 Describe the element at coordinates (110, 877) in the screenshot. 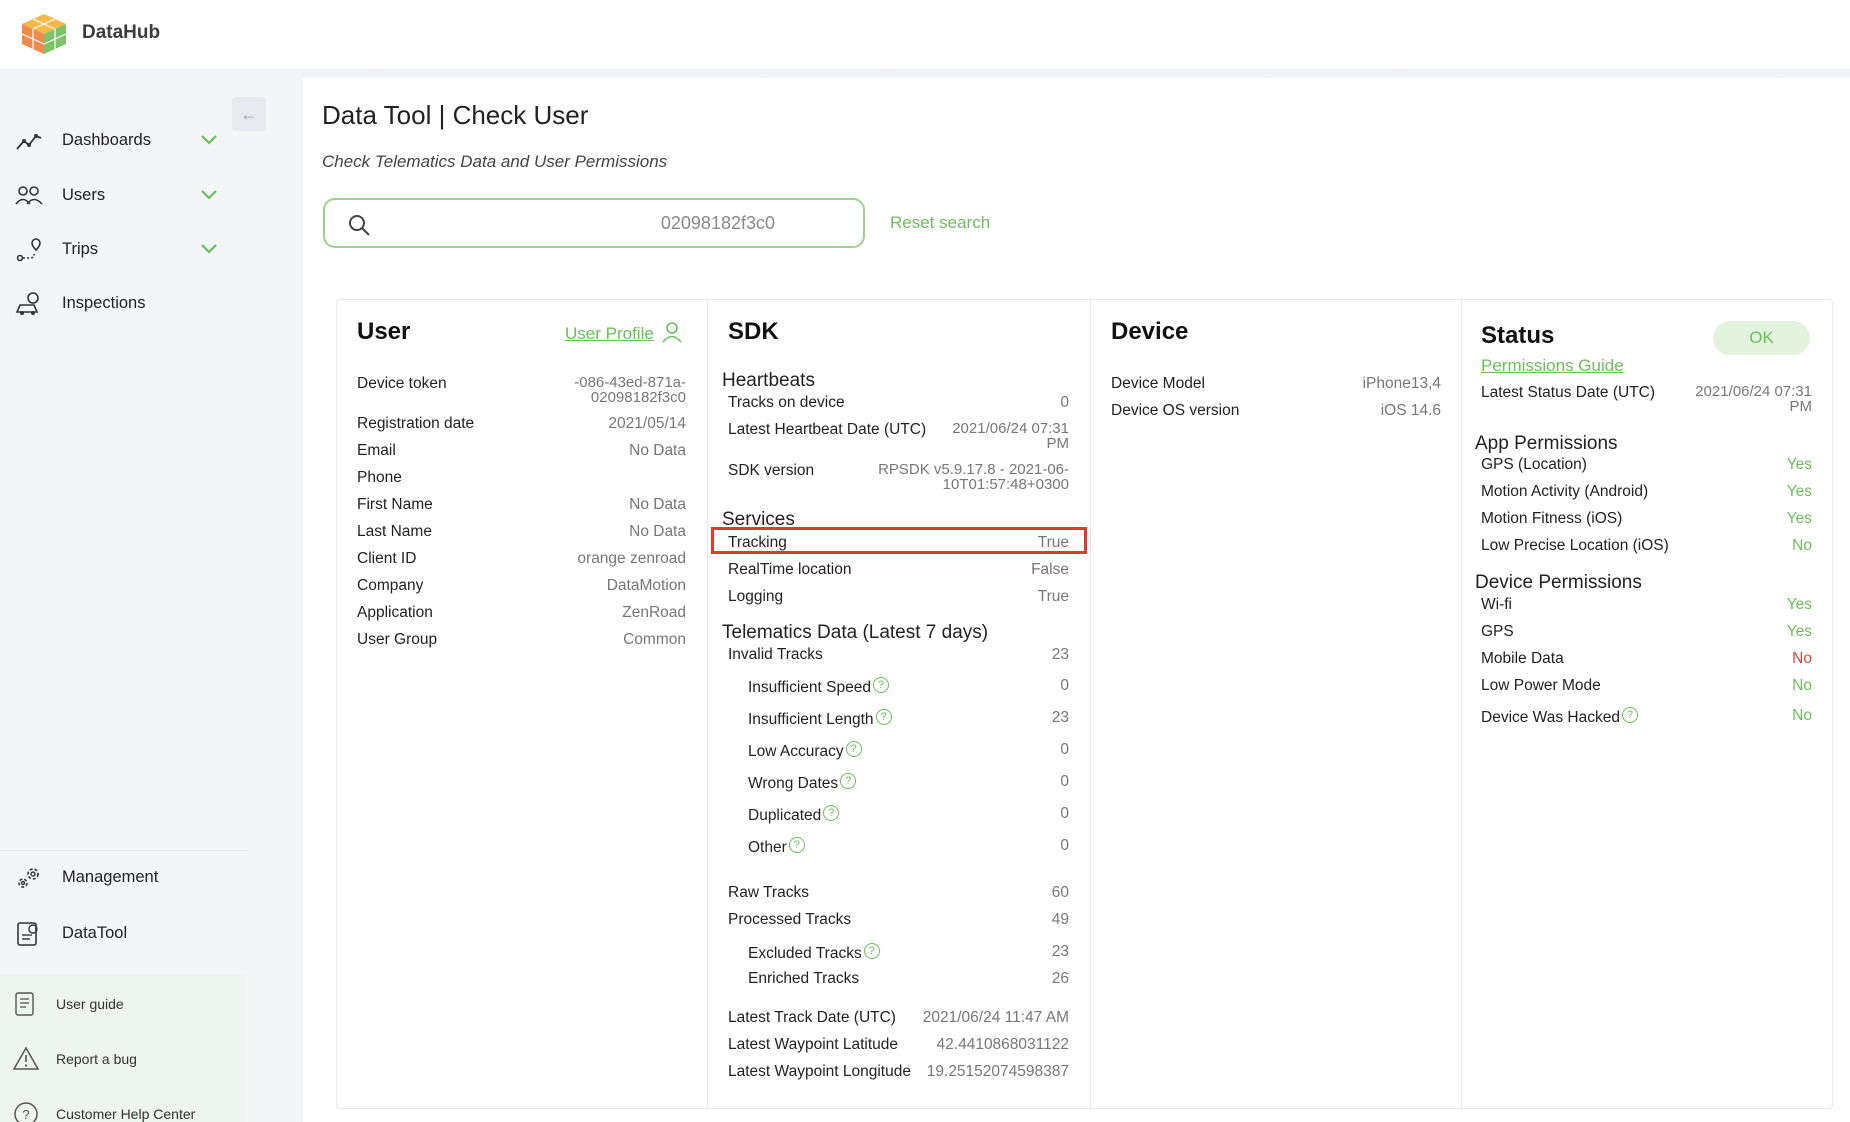

I see `sidebar-item-label: Management` at that location.